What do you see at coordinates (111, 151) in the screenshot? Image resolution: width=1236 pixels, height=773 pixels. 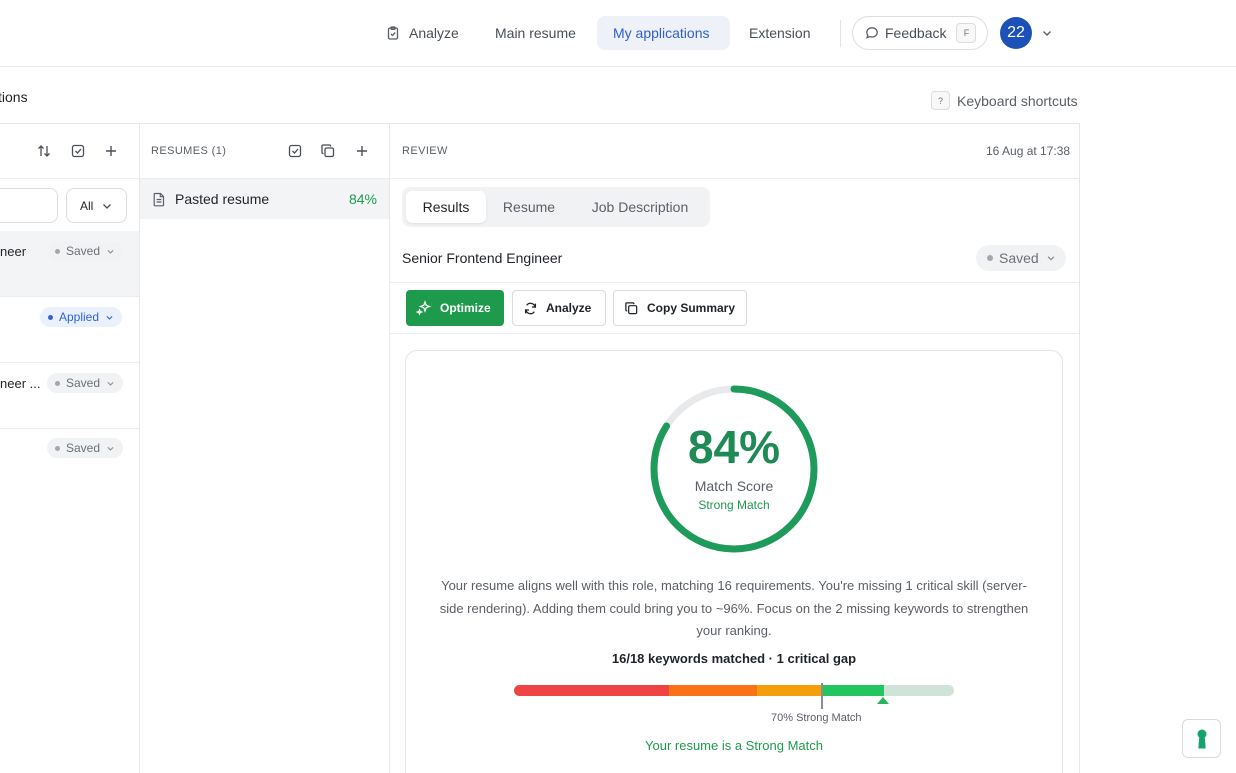 I see `add-application-icon` at bounding box center [111, 151].